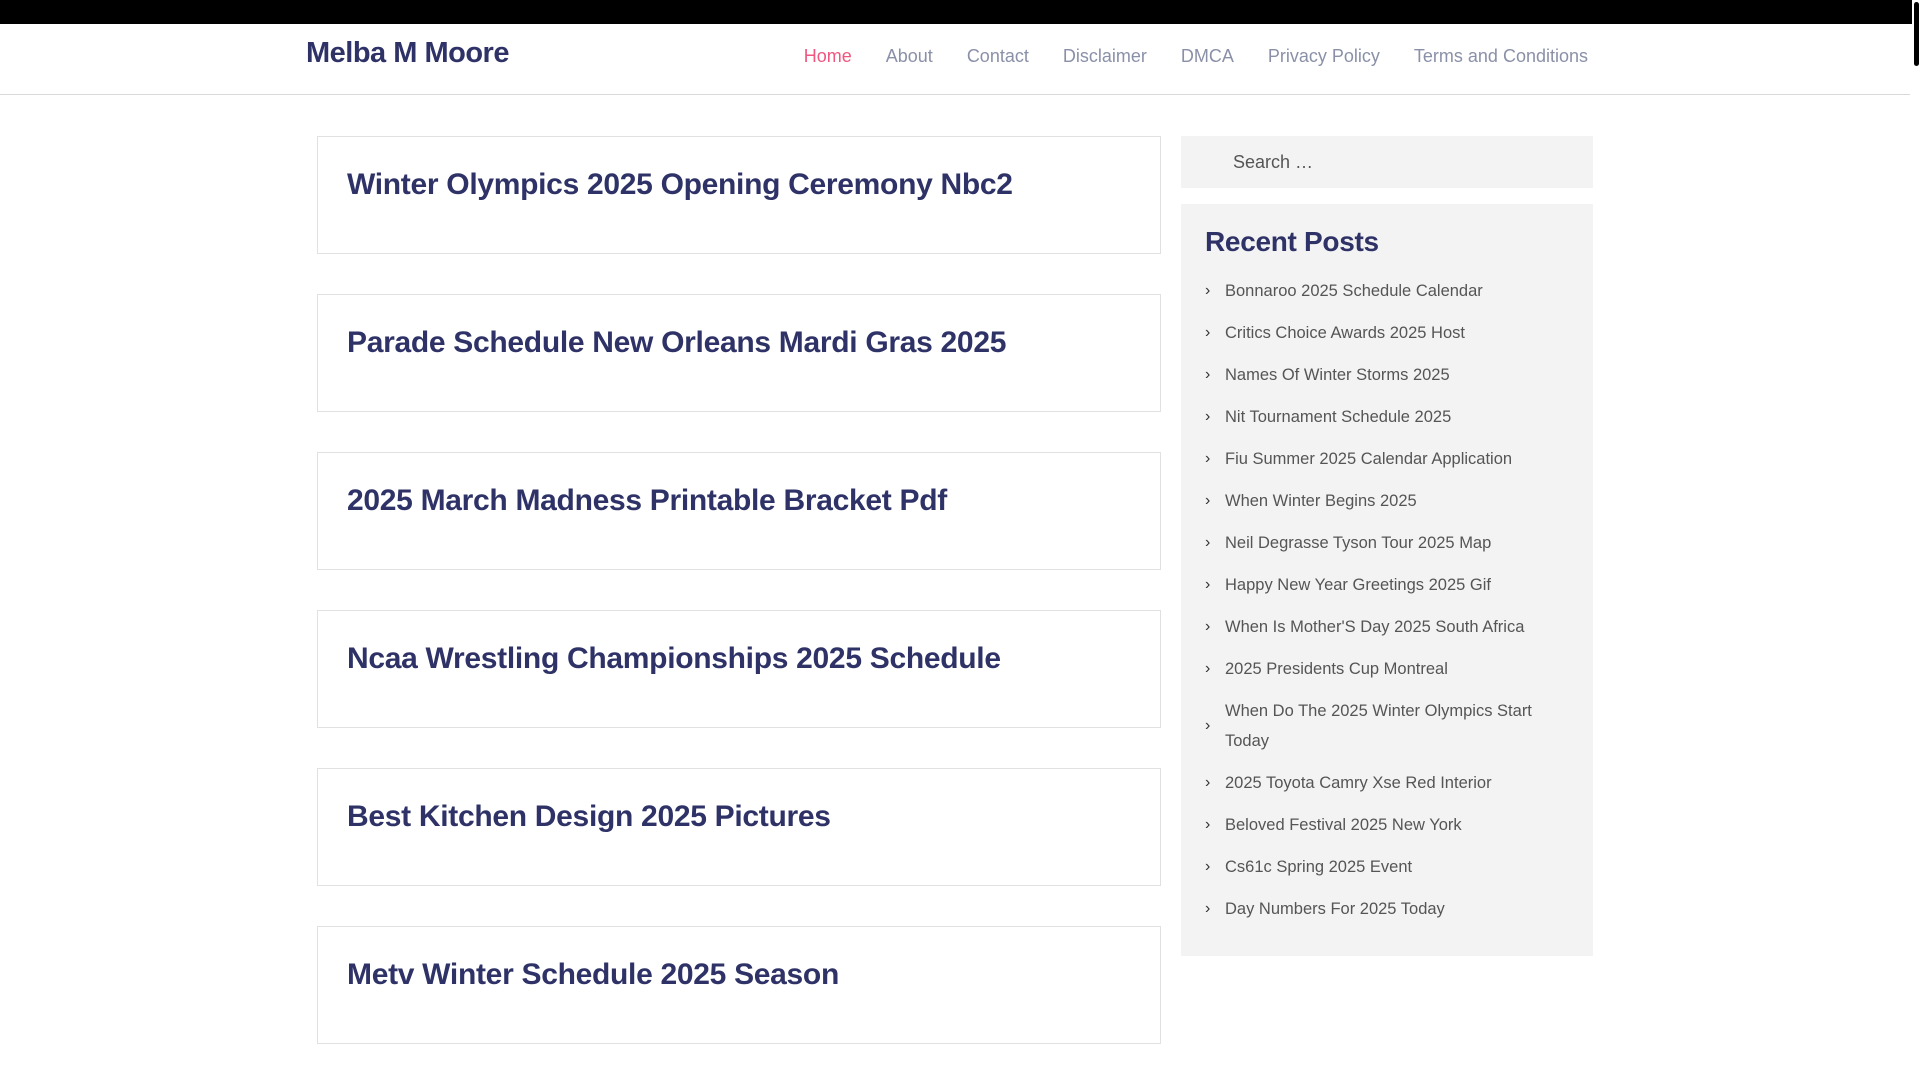 Image resolution: width=1920 pixels, height=1084 pixels. Describe the element at coordinates (647, 500) in the screenshot. I see `post-title: 2025 March Madness Printable Bracket Pdf` at that location.